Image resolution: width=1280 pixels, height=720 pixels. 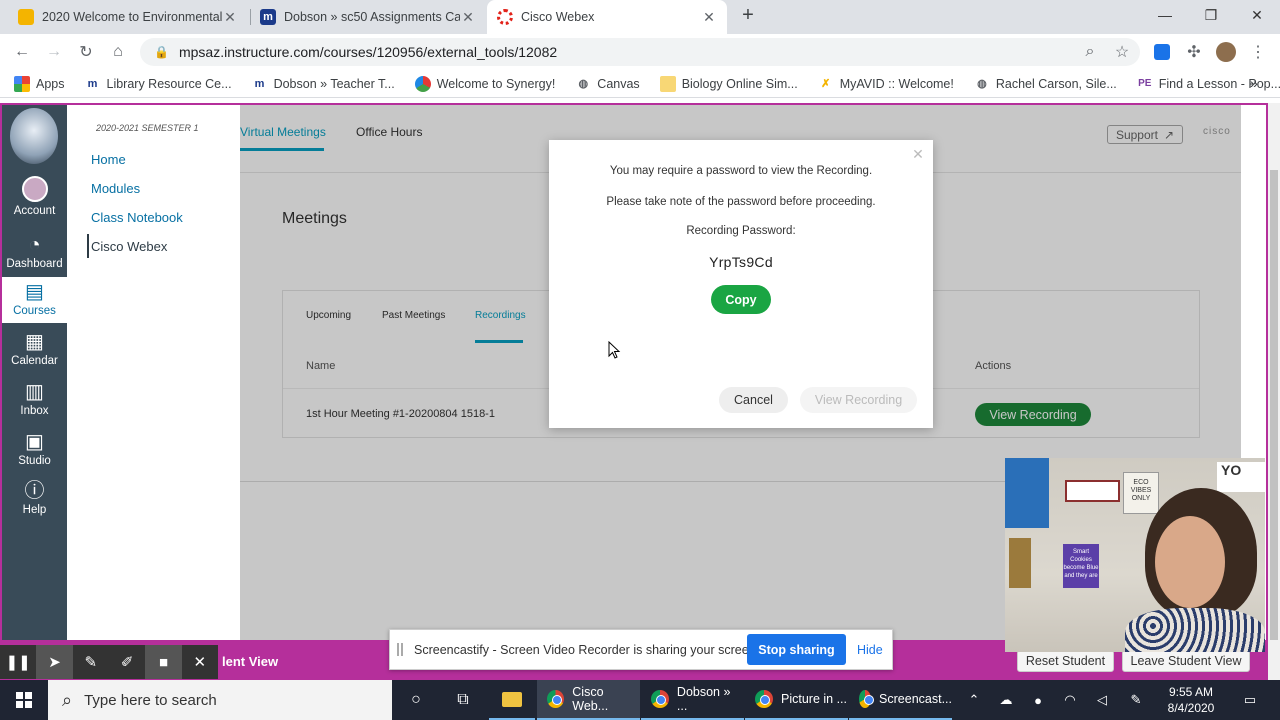 I want to click on cortana-icon: ○, so click(x=416, y=700).